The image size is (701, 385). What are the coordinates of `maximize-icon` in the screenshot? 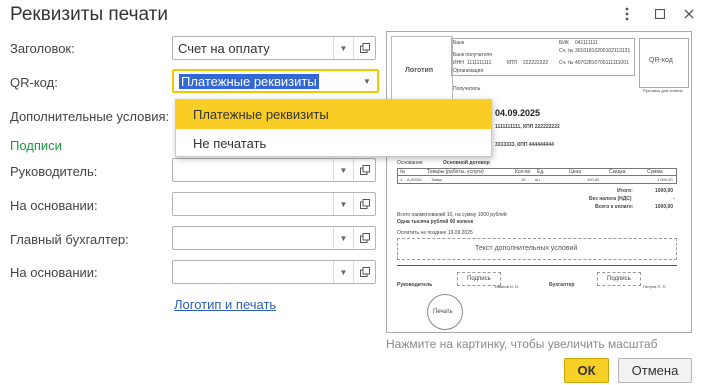 It's located at (660, 14).